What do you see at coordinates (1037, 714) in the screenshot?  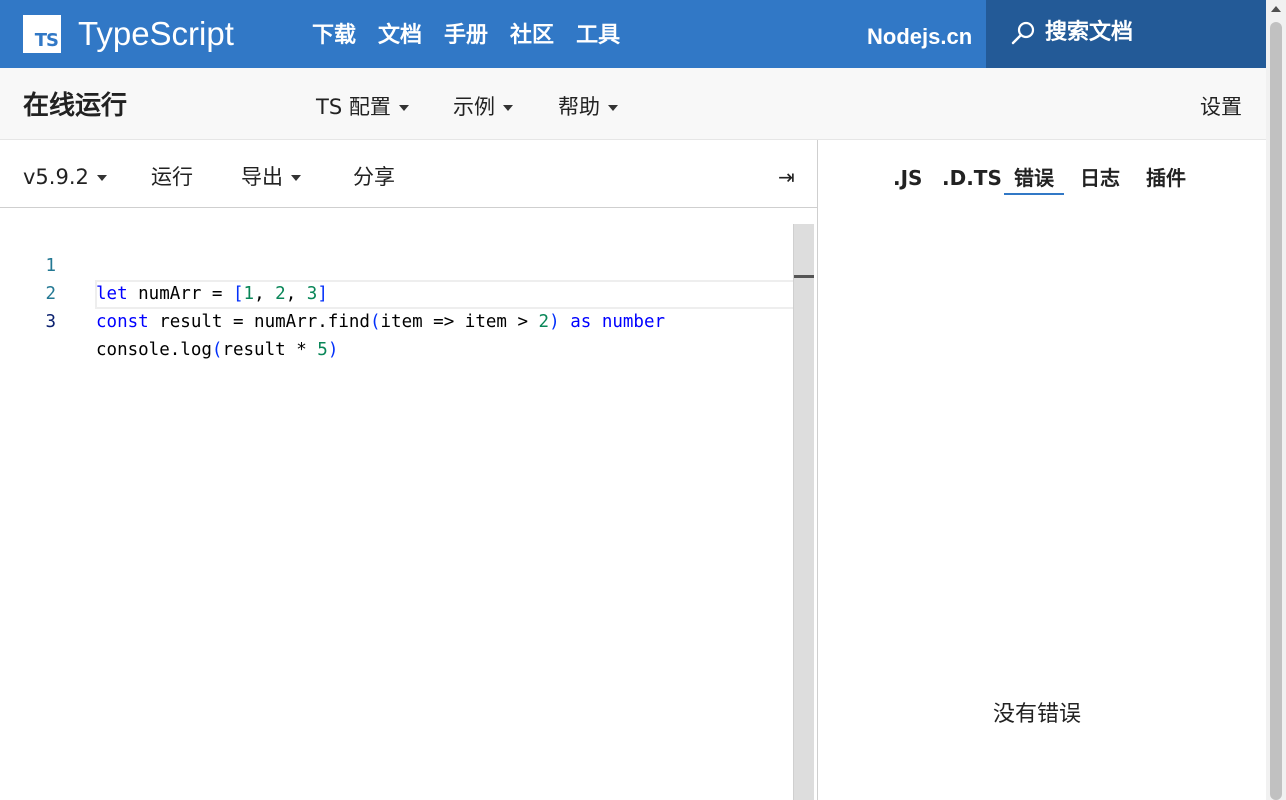 I see `no-errors-message: 没有错误` at bounding box center [1037, 714].